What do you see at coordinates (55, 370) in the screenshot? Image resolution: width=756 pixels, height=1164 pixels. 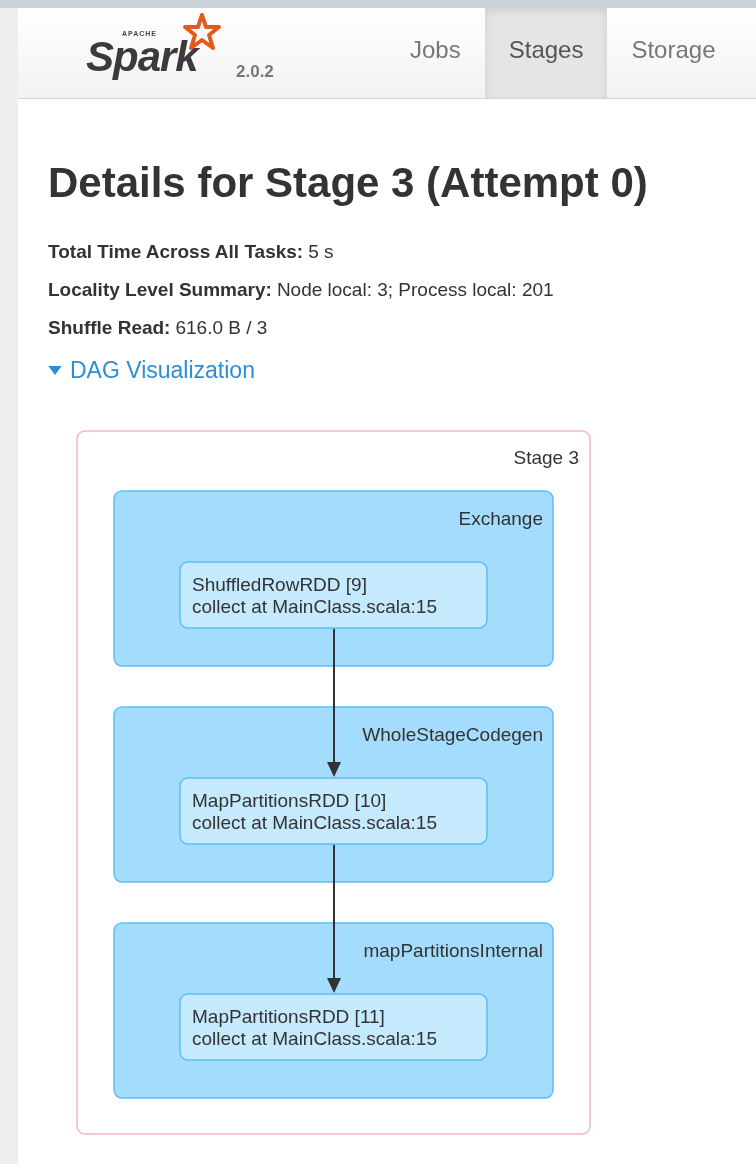 I see `caret-icon` at bounding box center [55, 370].